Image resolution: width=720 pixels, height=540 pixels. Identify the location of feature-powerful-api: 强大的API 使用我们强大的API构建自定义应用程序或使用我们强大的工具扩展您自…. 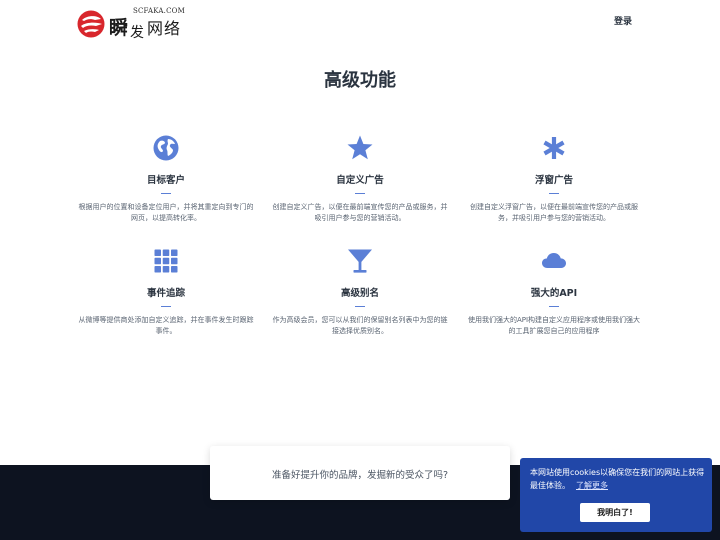
(554, 292).